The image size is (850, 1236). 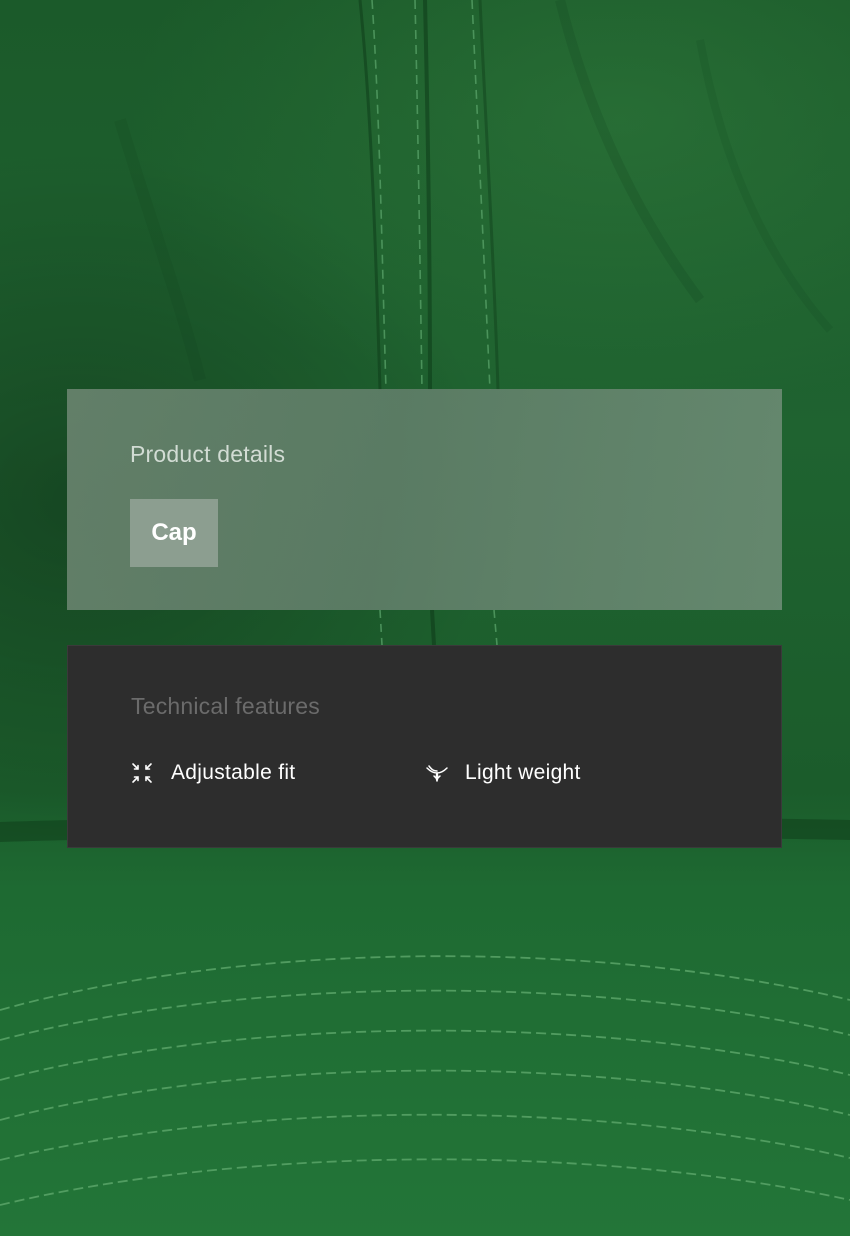 What do you see at coordinates (225, 706) in the screenshot?
I see `technical-features-title: Technical features` at bounding box center [225, 706].